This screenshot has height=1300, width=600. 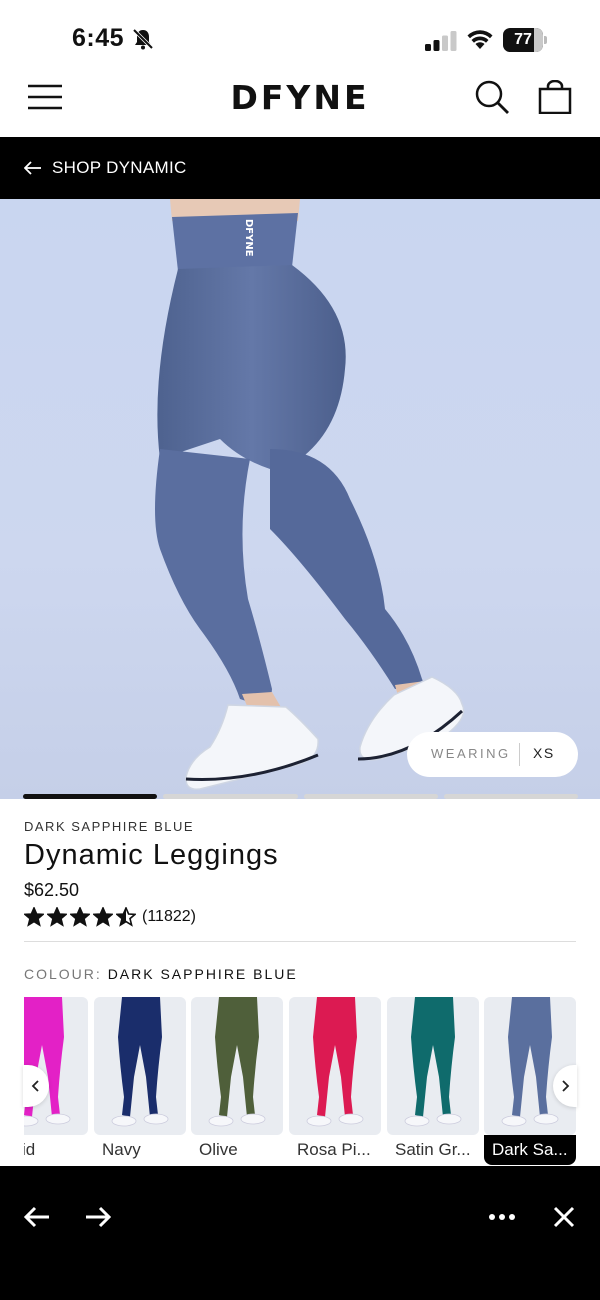 What do you see at coordinates (45, 97) in the screenshot?
I see `hamburger-menu-icon` at bounding box center [45, 97].